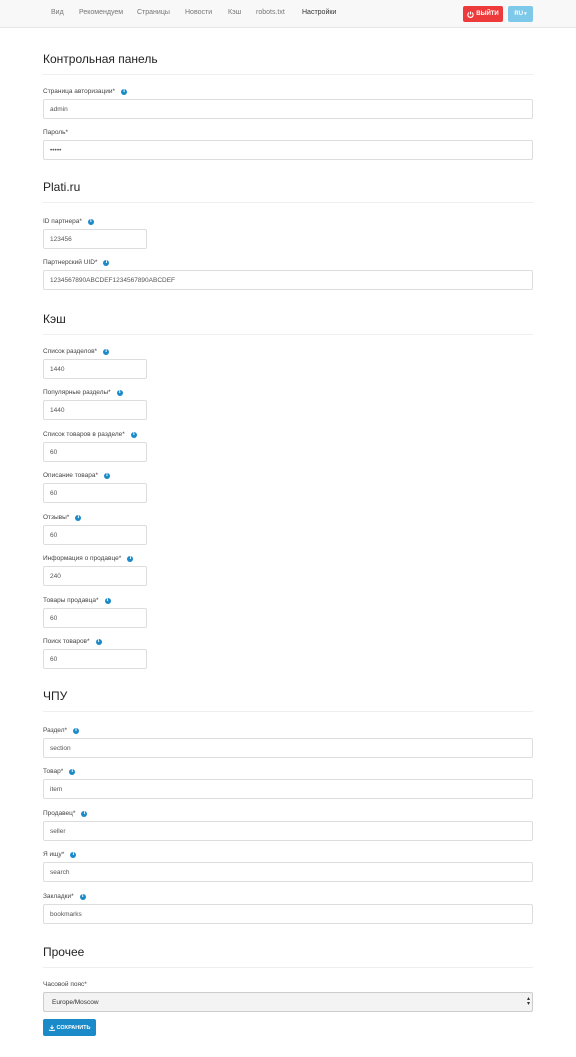 The width and height of the screenshot is (576, 1057). I want to click on partner-uid-input: 1234567890ABCDEF1234567890ABCDEF, so click(288, 280).